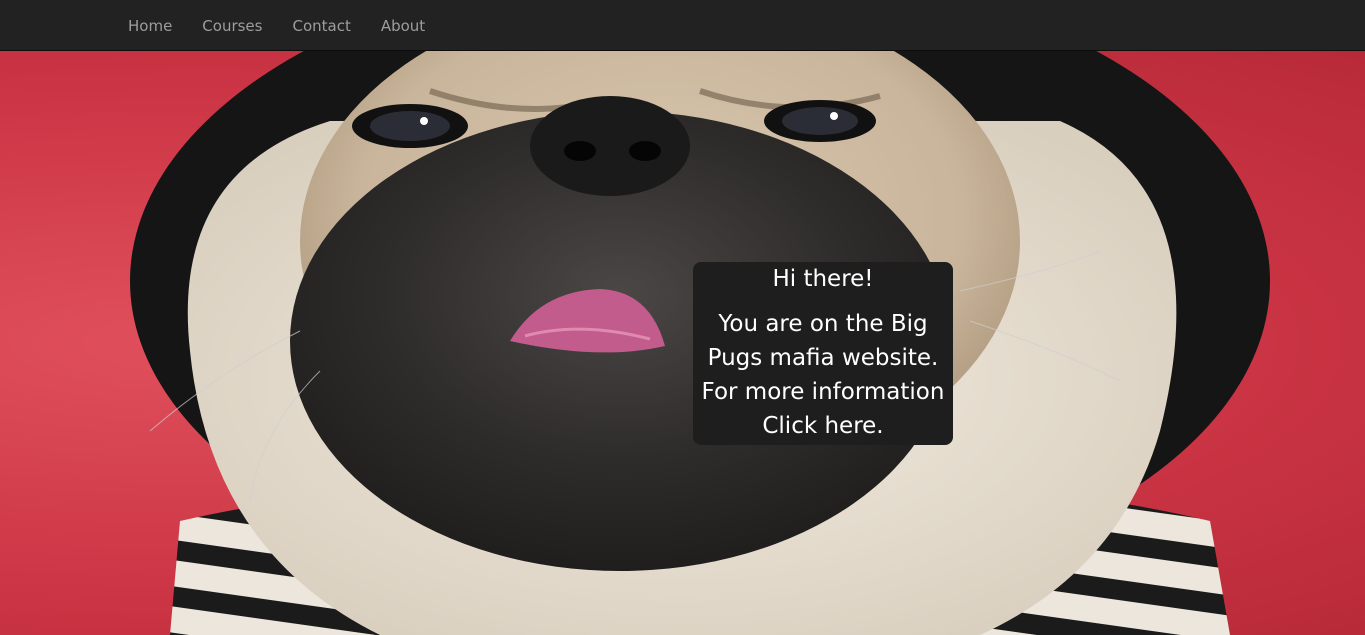 The image size is (1365, 635). What do you see at coordinates (823, 324) in the screenshot?
I see `info-line-1: You are on the Big` at bounding box center [823, 324].